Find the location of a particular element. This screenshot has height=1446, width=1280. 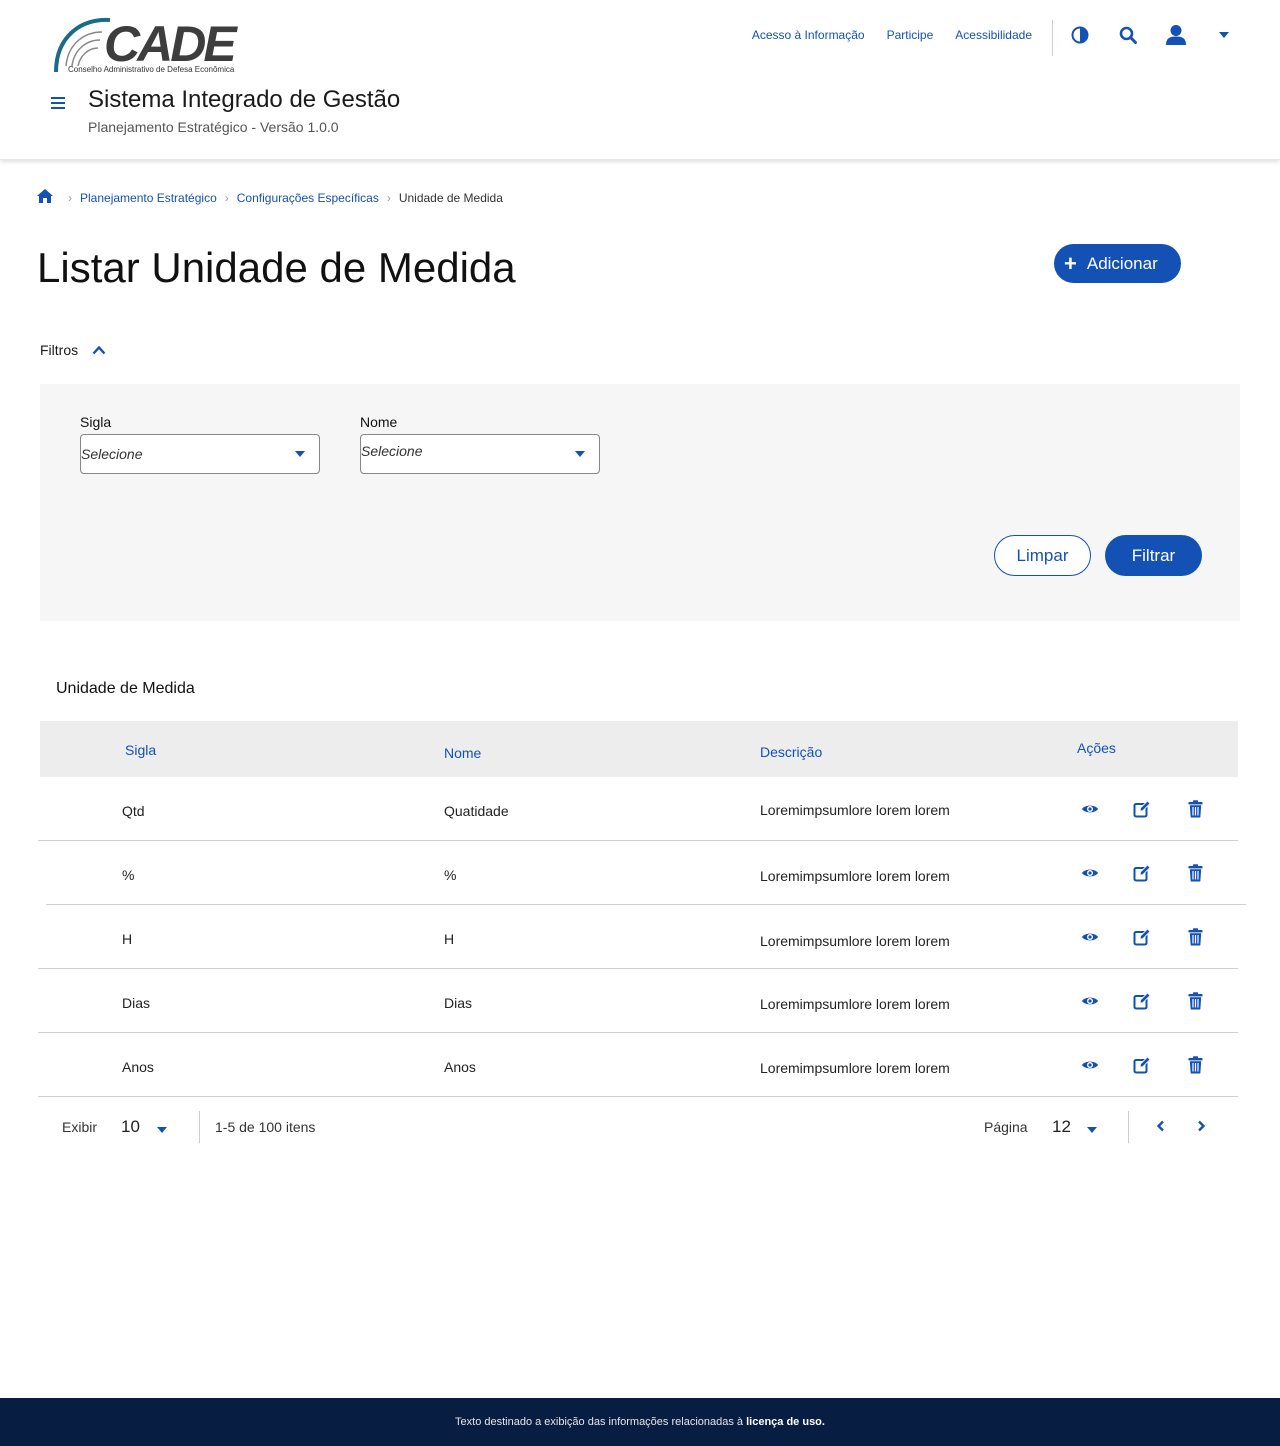

user-icon is located at coordinates (1176, 35).